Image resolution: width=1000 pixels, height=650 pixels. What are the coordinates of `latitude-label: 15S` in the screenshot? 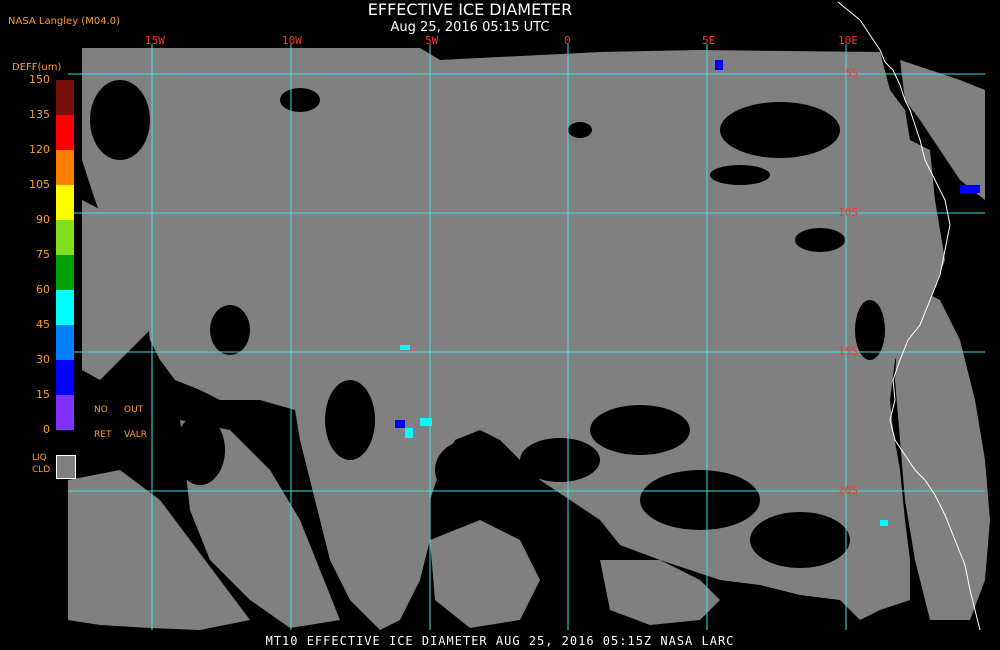 It's located at (848, 351).